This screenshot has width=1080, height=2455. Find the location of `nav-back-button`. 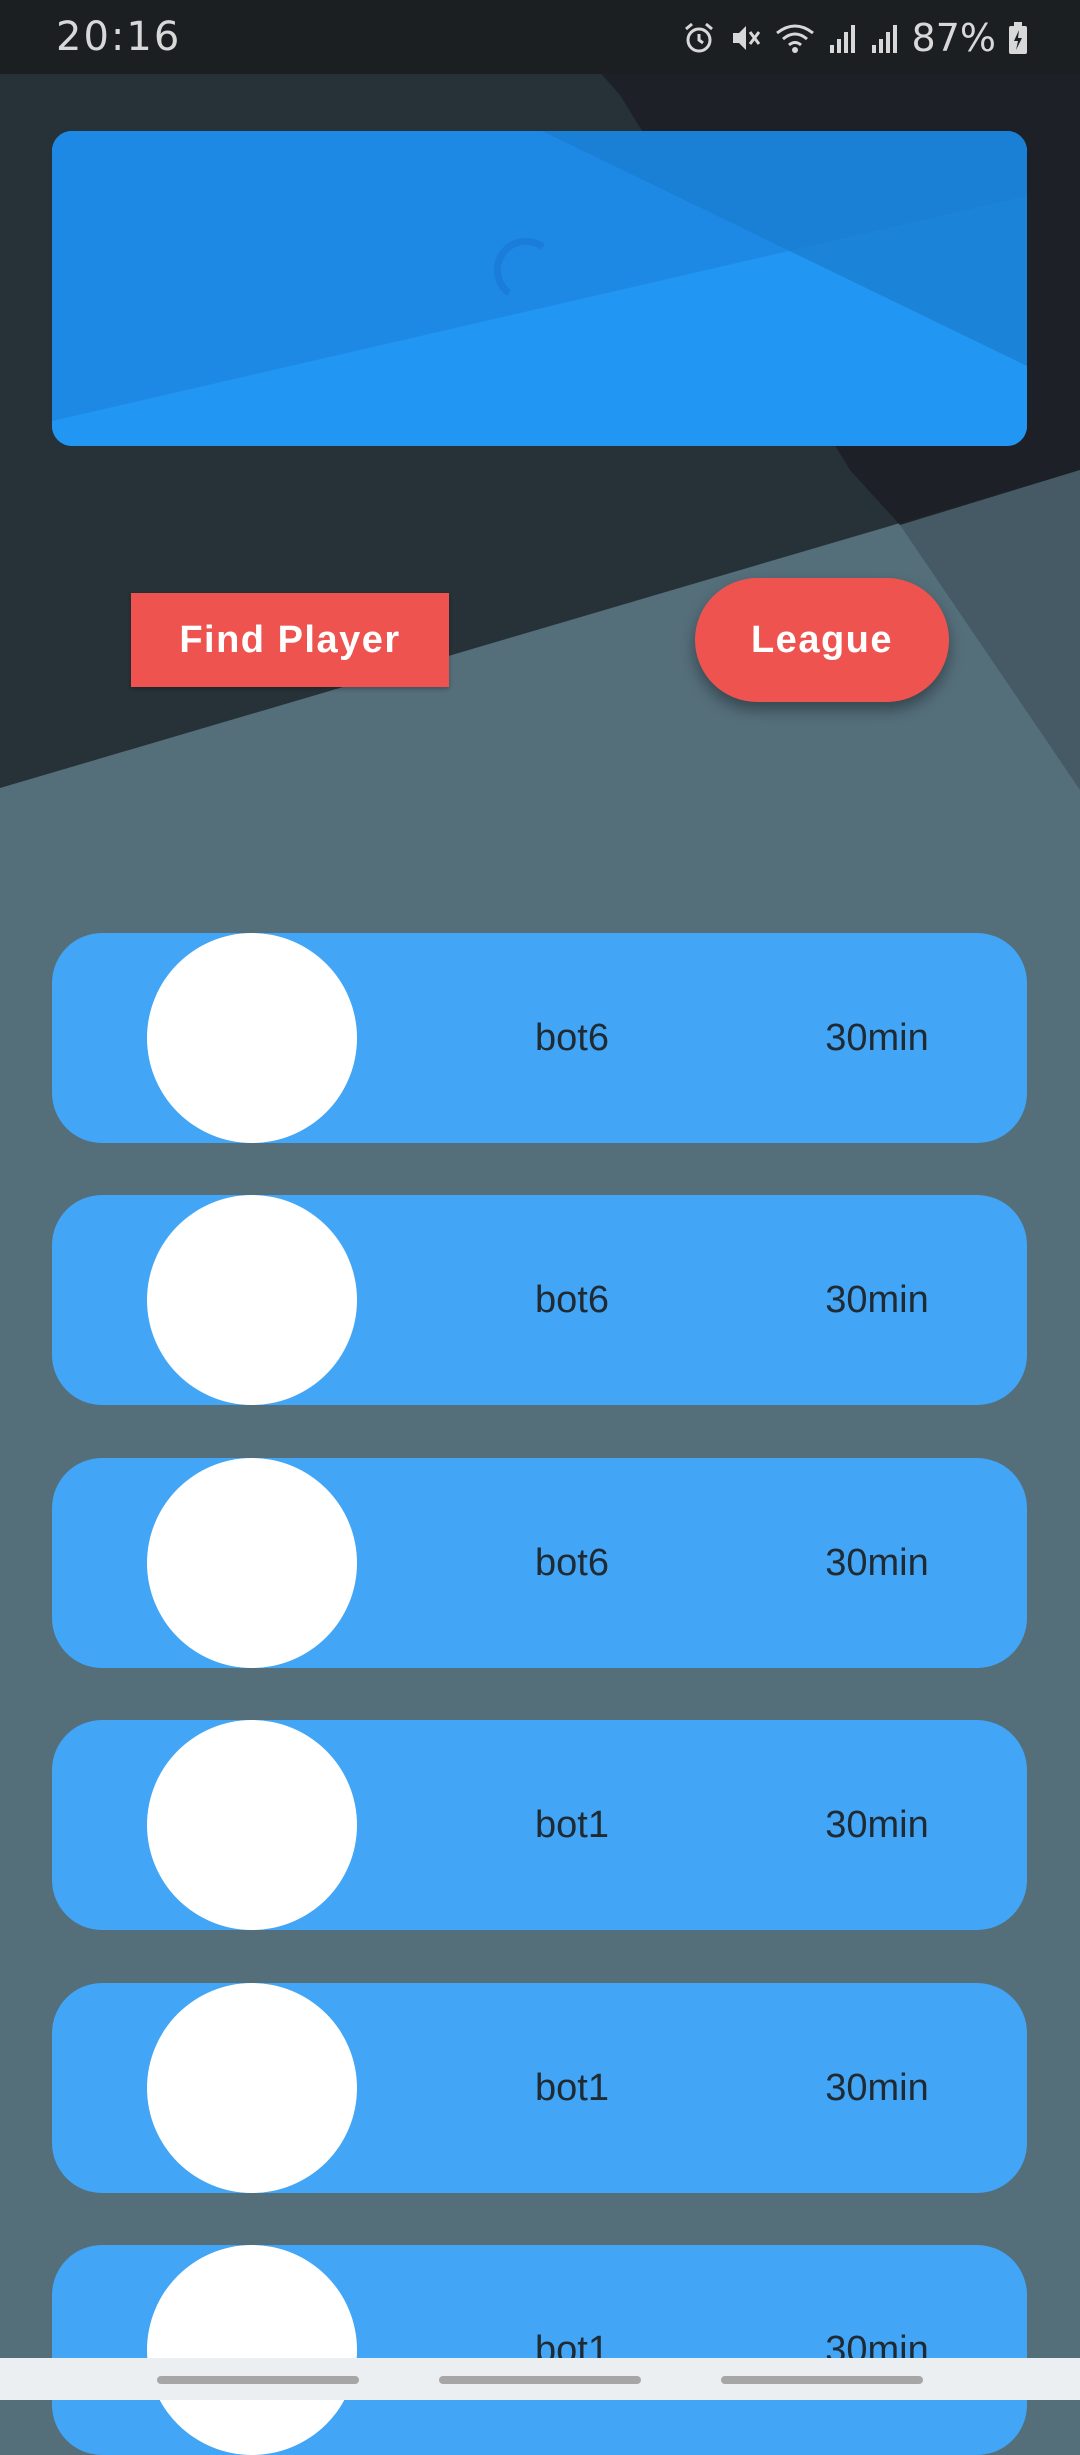

nav-back-button is located at coordinates (822, 2380).